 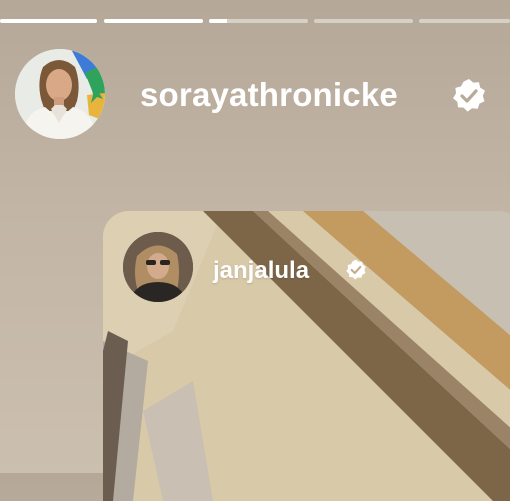 I want to click on shared-post-username: janjalula, so click(x=261, y=271).